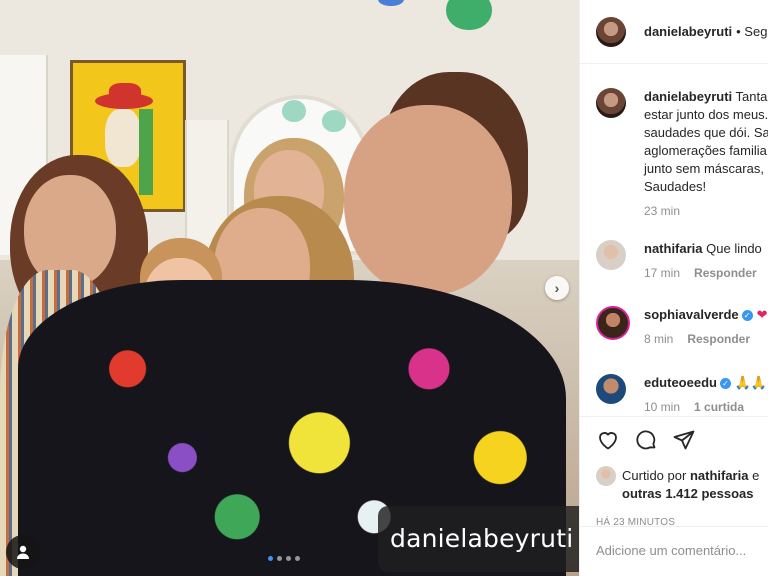  Describe the element at coordinates (752, 31) in the screenshot. I see `follow-button: • Seguir` at that location.